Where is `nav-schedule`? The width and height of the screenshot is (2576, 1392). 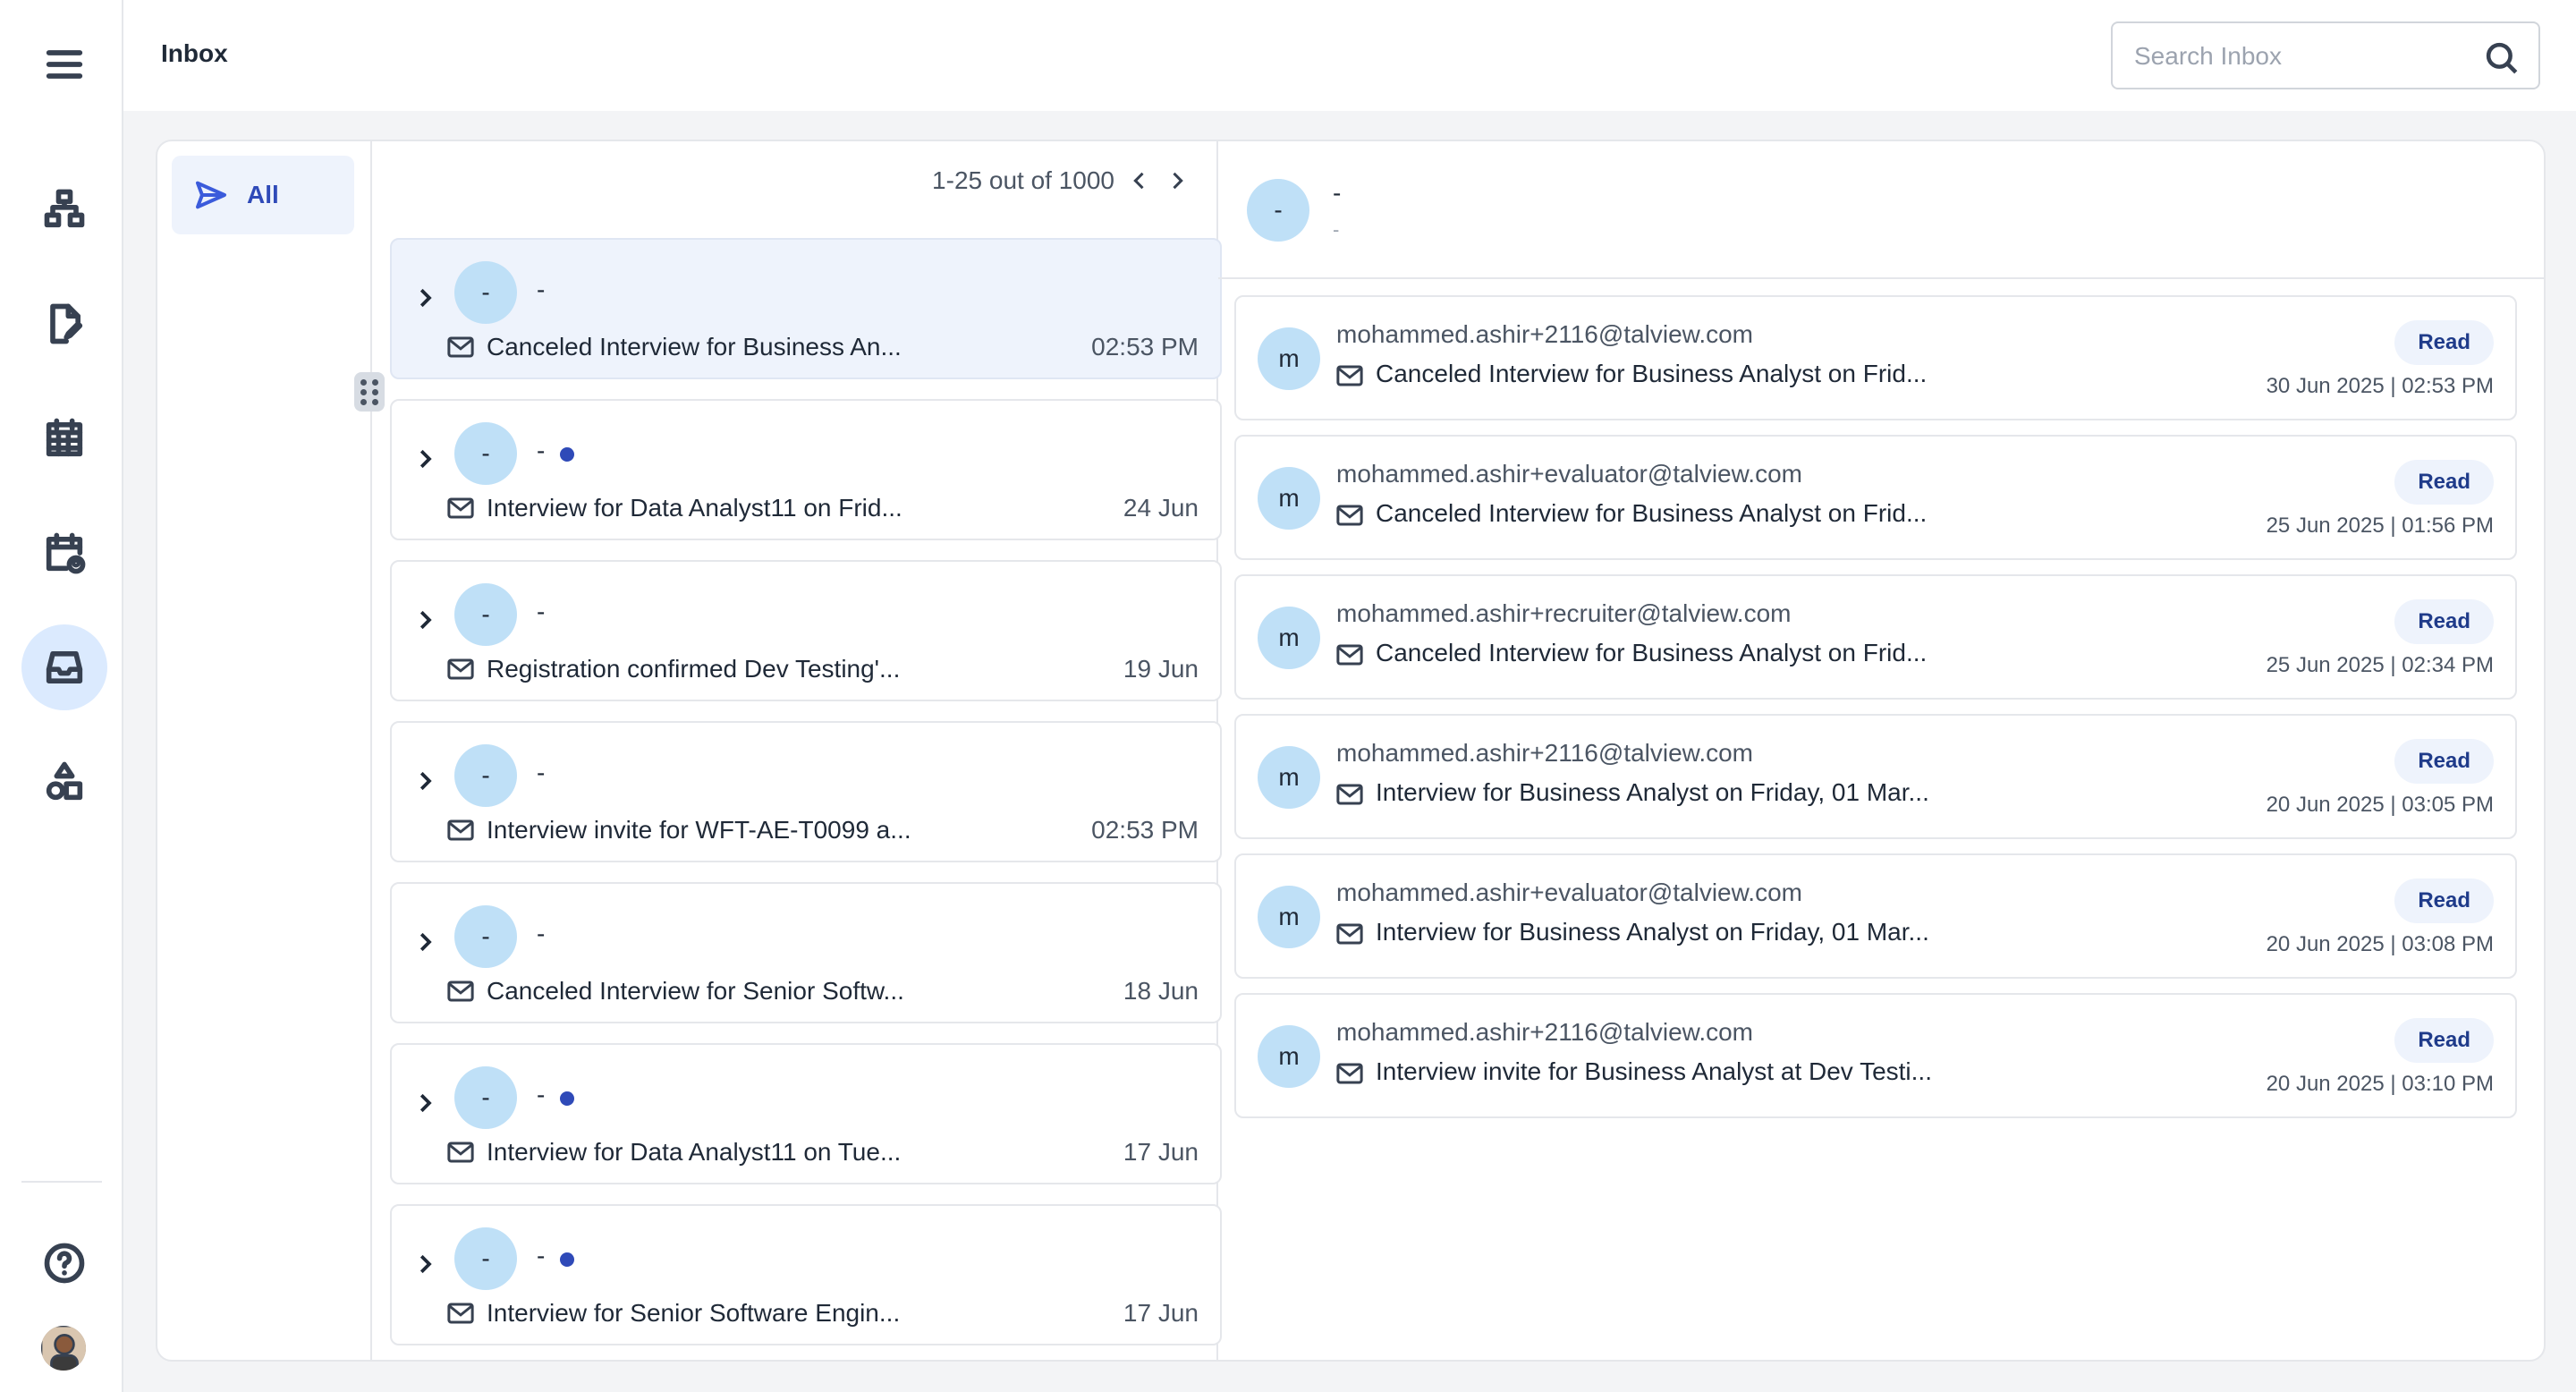 nav-schedule is located at coordinates (64, 553).